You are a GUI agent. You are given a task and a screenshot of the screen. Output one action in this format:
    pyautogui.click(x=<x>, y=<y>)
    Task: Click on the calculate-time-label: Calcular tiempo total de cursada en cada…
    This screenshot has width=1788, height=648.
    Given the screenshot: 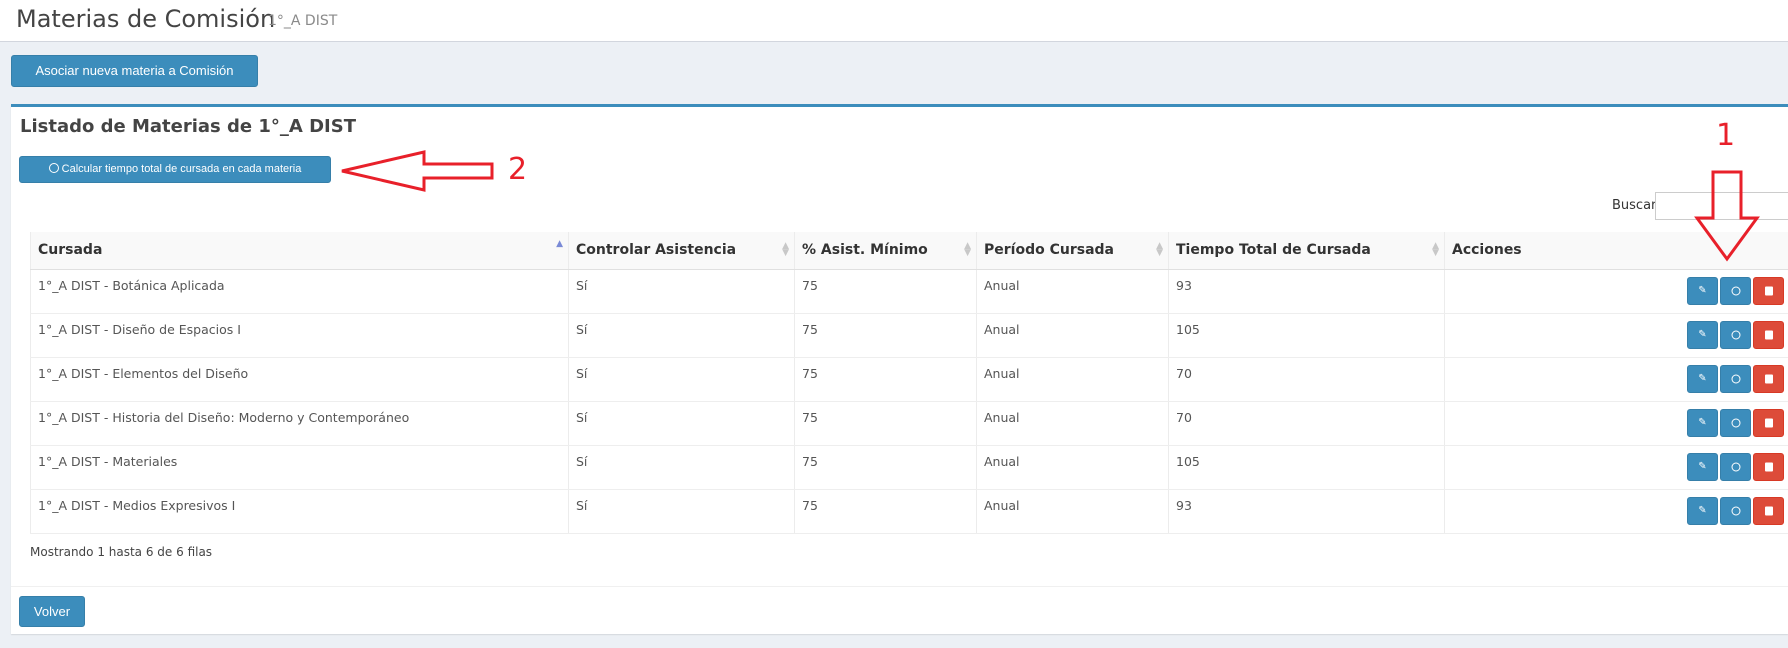 What is the action you would take?
    pyautogui.click(x=181, y=169)
    